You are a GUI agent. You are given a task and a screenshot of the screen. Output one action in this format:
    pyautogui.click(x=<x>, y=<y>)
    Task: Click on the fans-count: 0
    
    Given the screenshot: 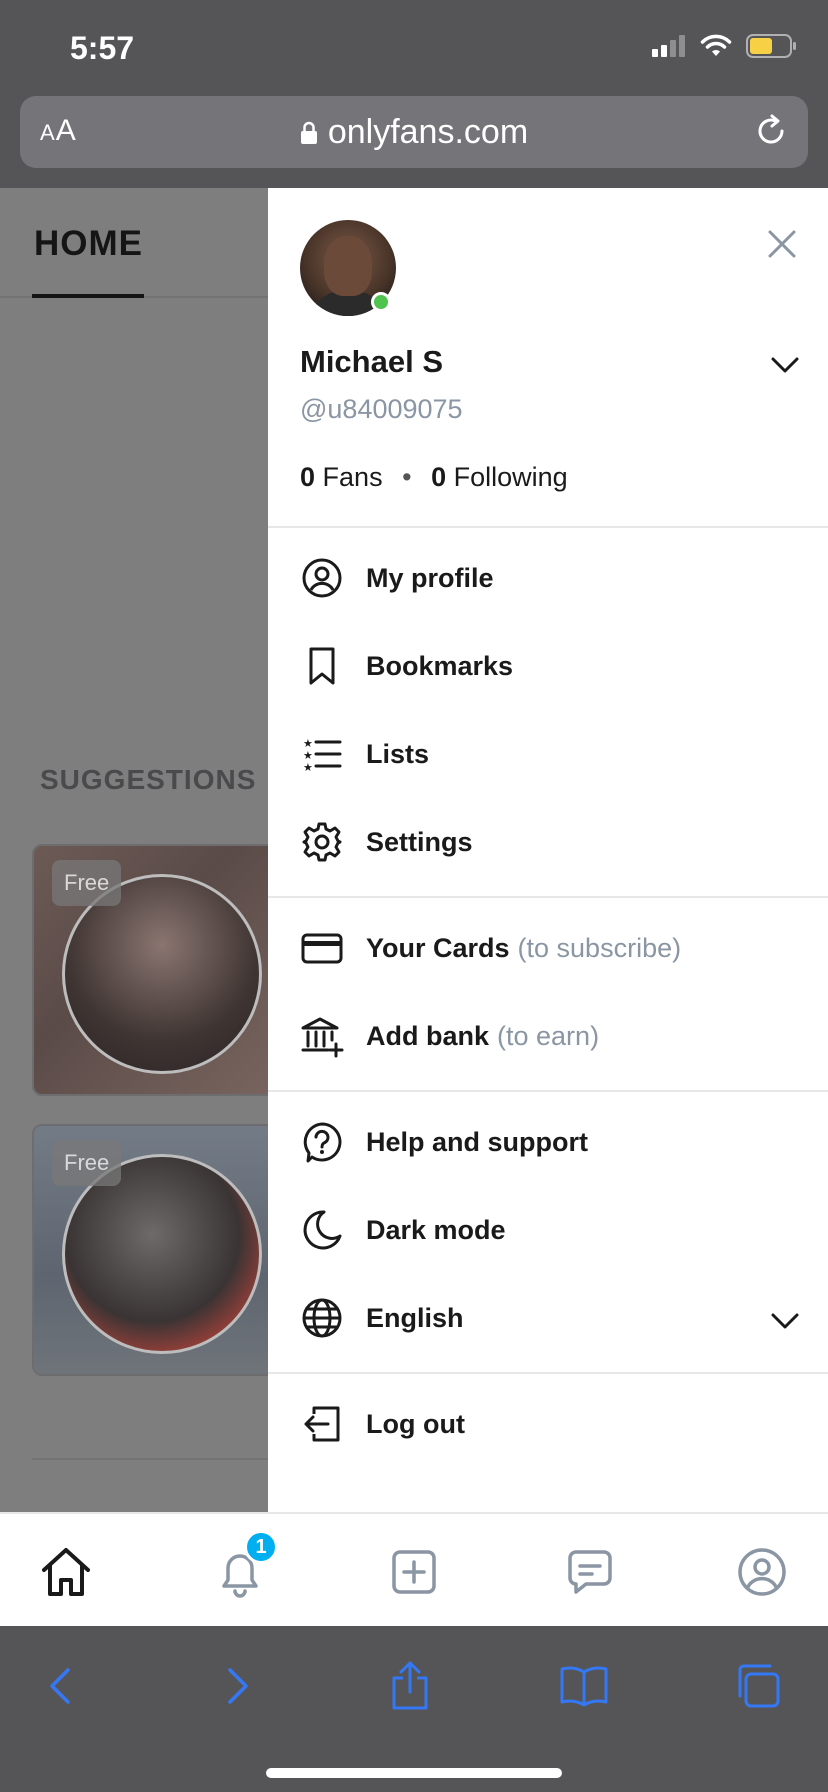 What is the action you would take?
    pyautogui.click(x=308, y=477)
    